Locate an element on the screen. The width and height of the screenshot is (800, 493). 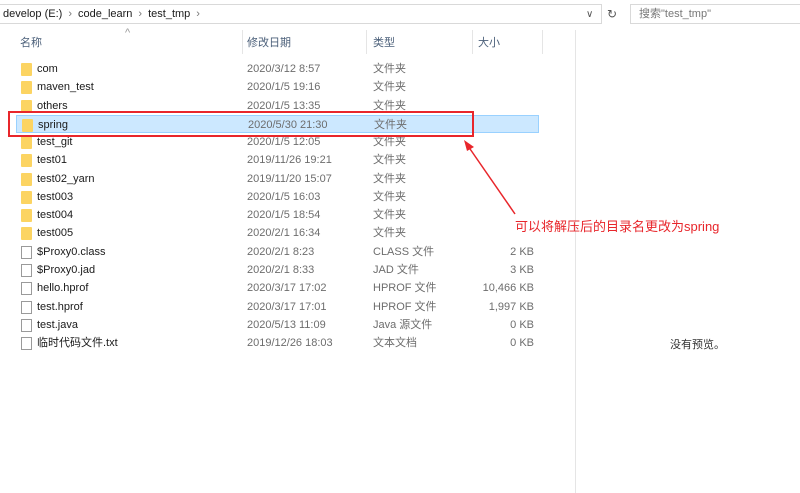
annotation-text: 可以将解压后的目录名更改为spring is located at coordinates (617, 226).